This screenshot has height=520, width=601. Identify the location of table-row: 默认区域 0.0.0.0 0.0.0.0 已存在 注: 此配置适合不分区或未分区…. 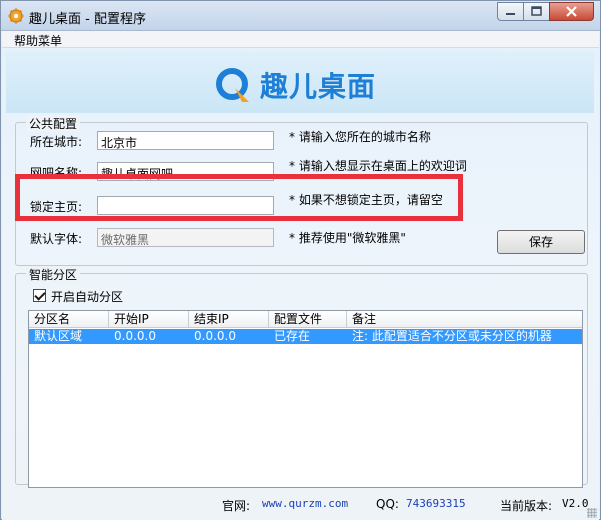
(305, 336).